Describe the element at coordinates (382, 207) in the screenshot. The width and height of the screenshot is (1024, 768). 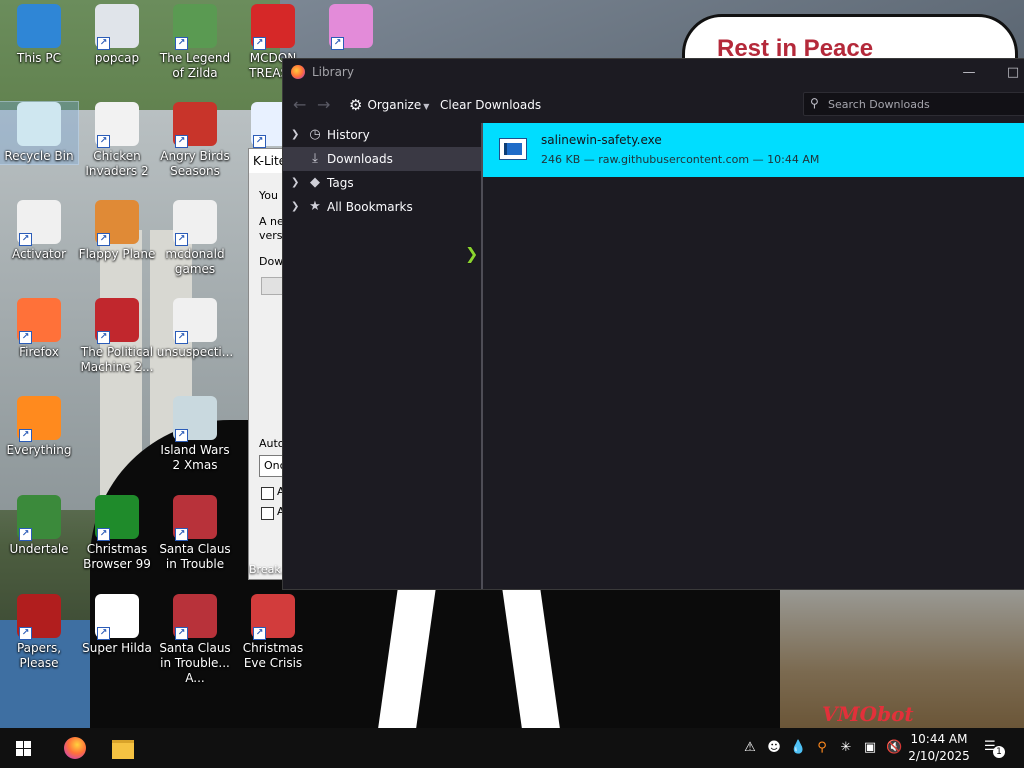
I see `sidebar-item-all-bookmarks: ❯ ★ All Bookmarks` at that location.